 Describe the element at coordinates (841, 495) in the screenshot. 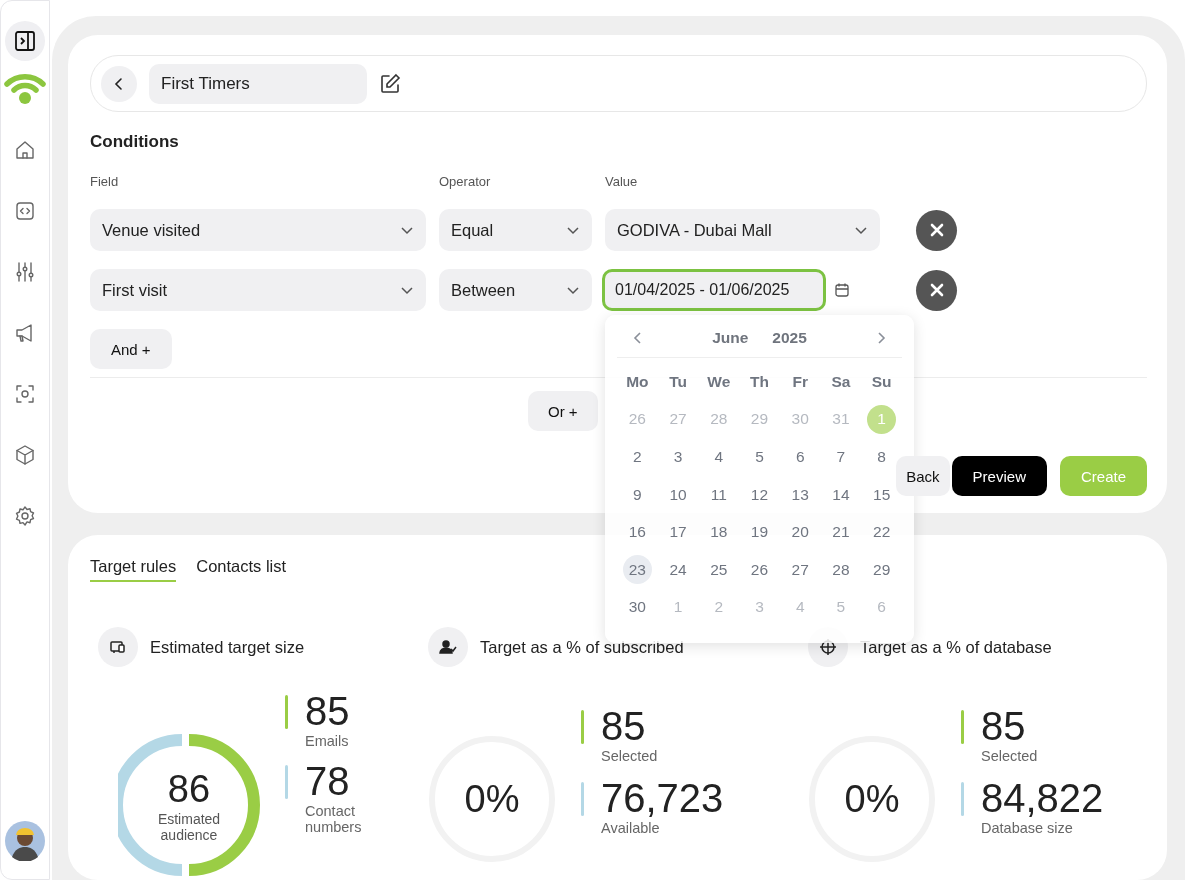

I see `calendar-day: 14` at that location.